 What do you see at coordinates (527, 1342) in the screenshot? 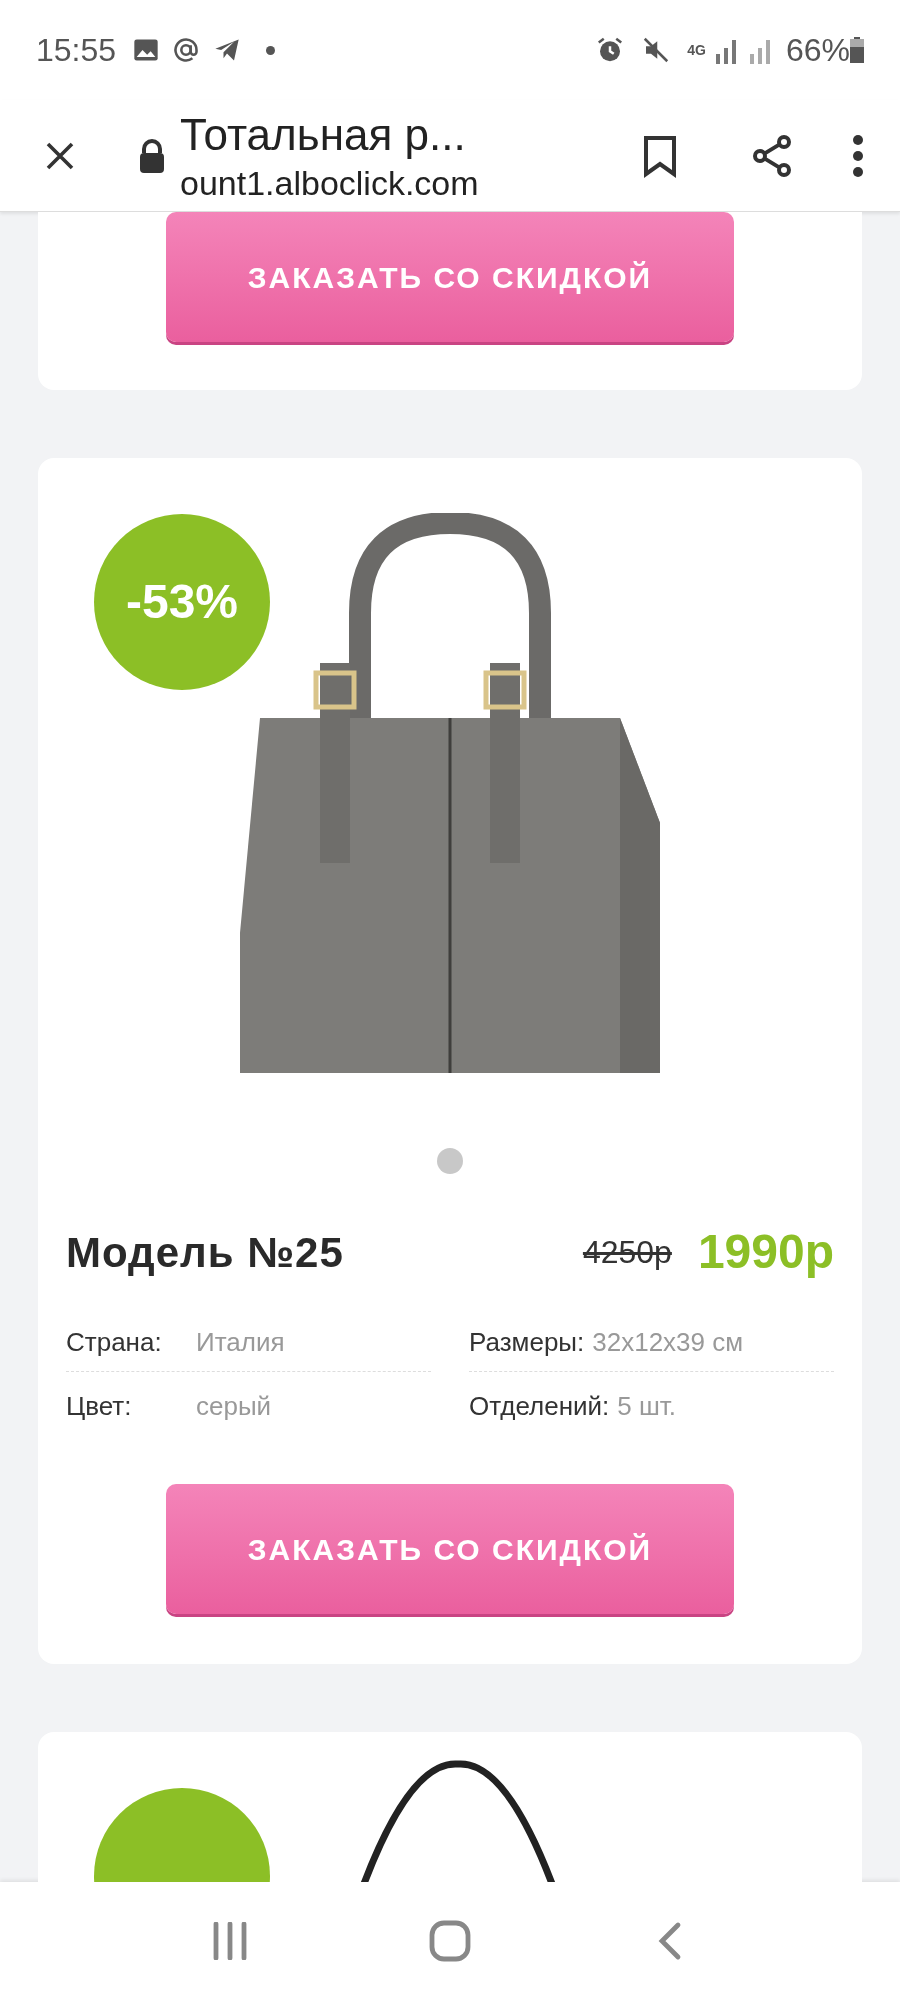
I see `spec-label: Размеры:` at bounding box center [527, 1342].